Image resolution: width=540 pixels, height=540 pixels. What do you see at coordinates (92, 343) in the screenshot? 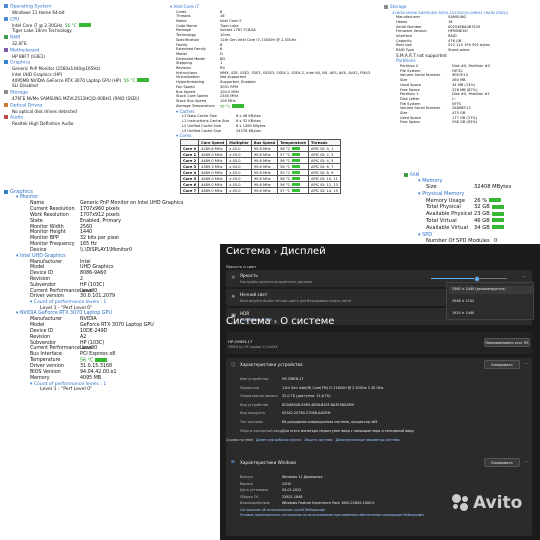
I see `info-value: HP (103C)` at bounding box center [92, 343].